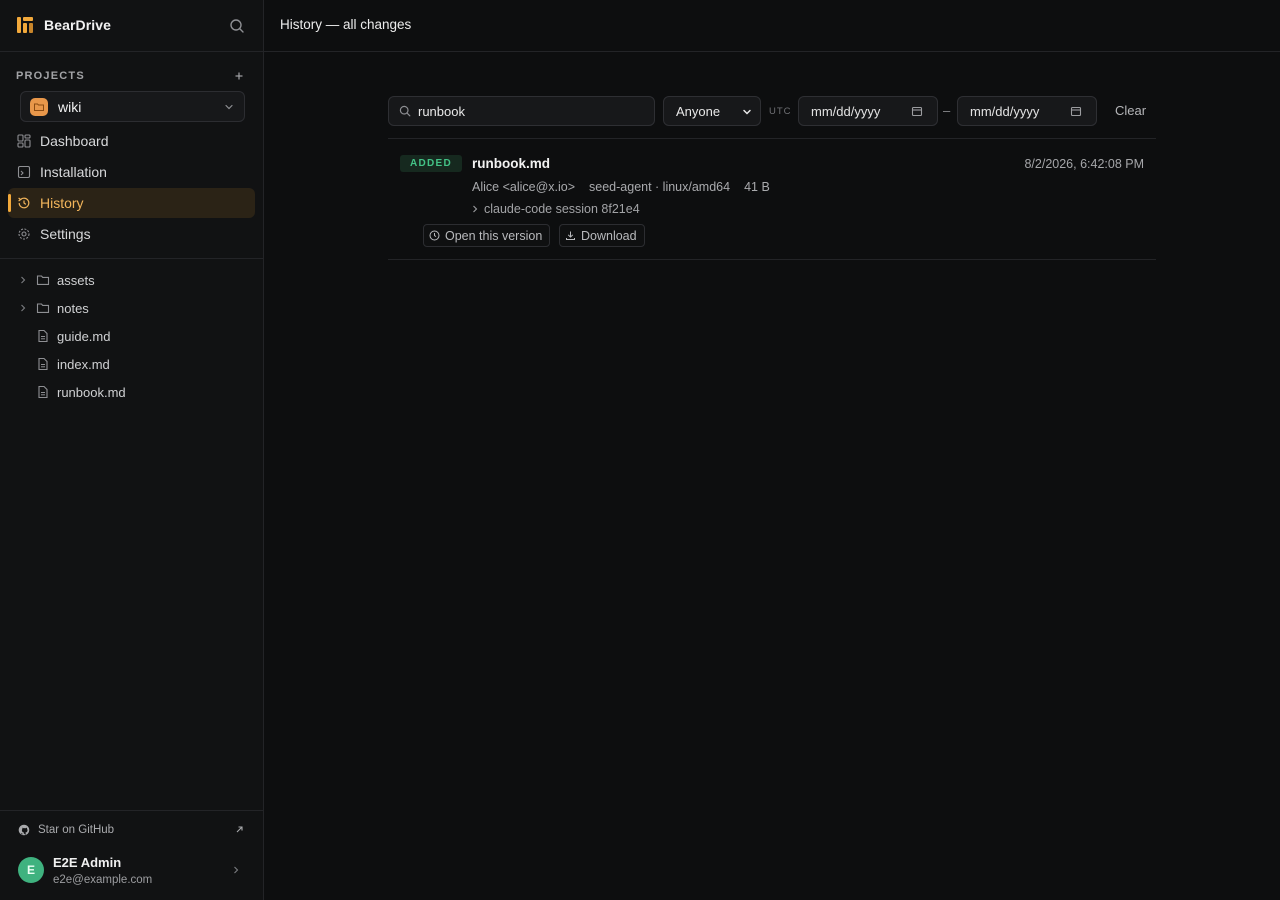 The image size is (1280, 900). What do you see at coordinates (133, 308) in the screenshot?
I see `tree-folder-notes: notes` at bounding box center [133, 308].